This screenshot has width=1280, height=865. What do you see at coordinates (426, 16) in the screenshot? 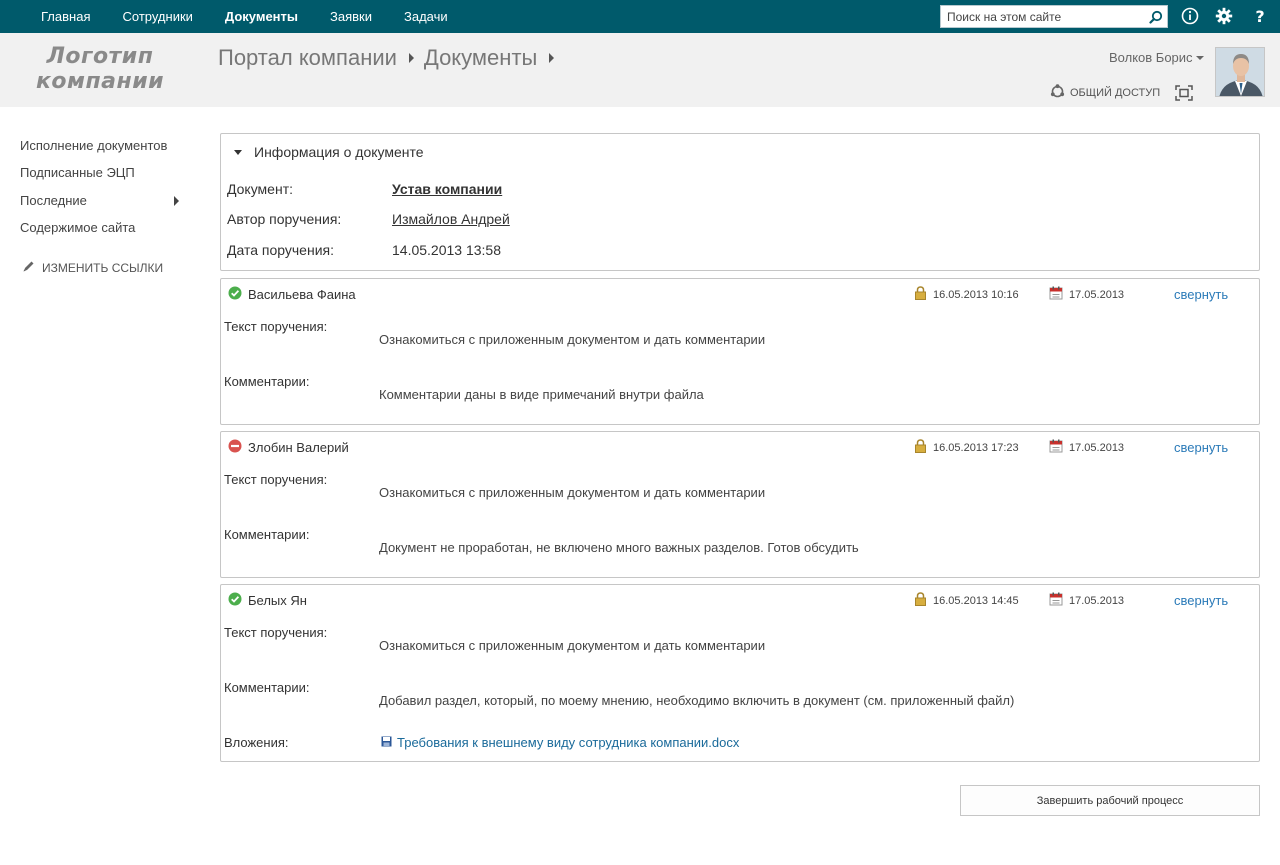
I see `nav-tasks: Задачи` at bounding box center [426, 16].